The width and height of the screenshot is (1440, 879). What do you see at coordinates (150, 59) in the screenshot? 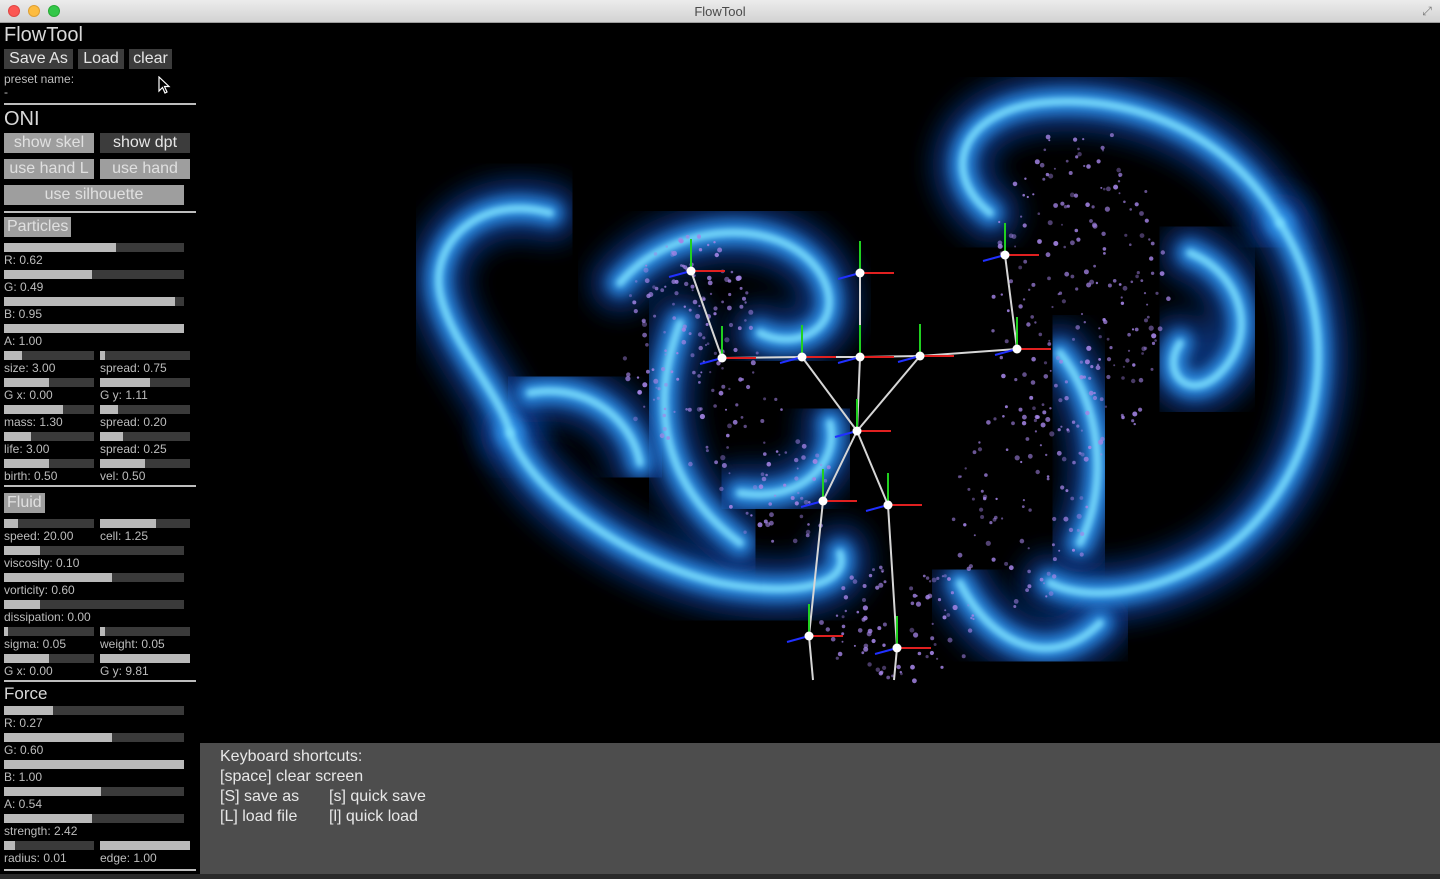
I see `clear-button: clear` at bounding box center [150, 59].